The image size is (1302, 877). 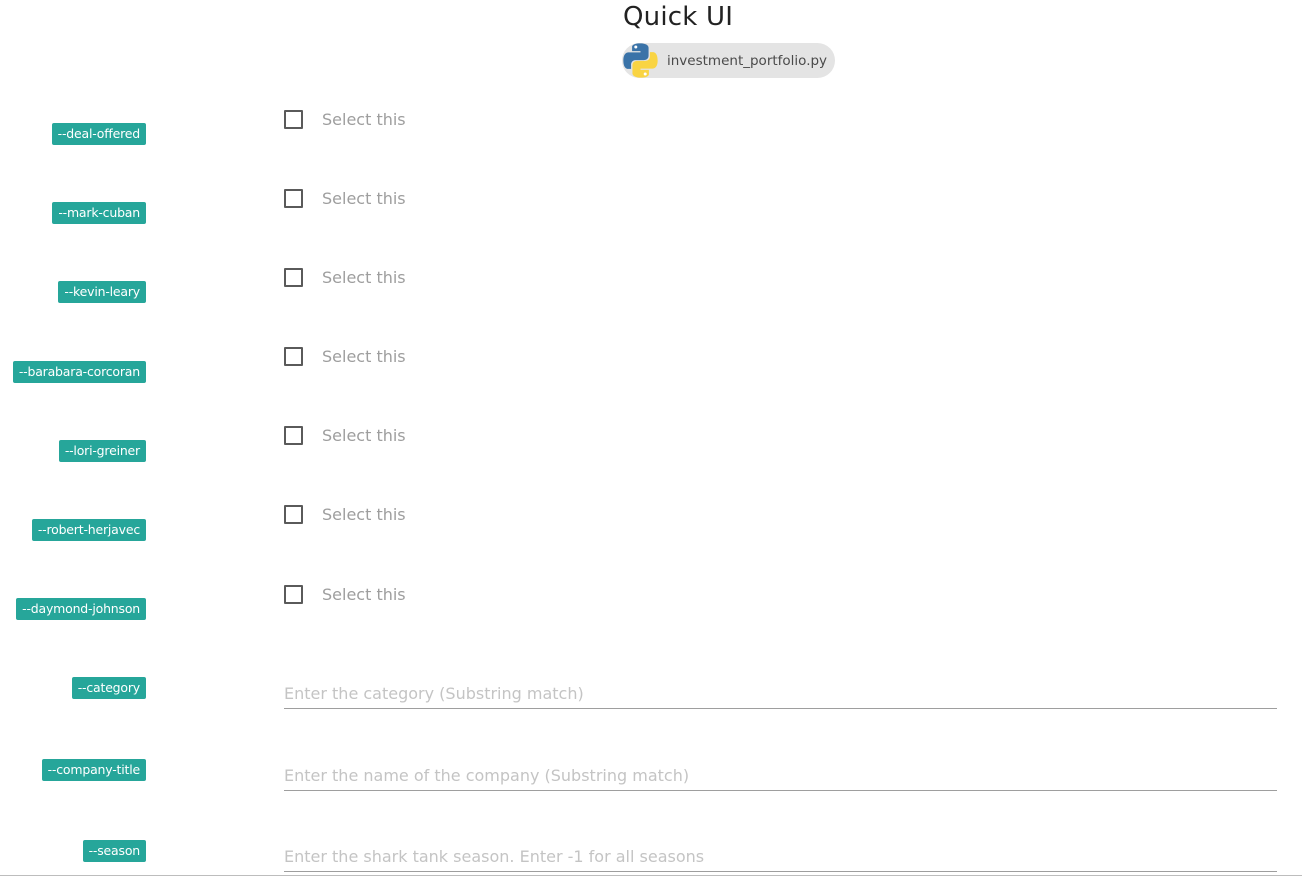 I want to click on flag-tag: --mark-cuban, so click(x=99, y=213).